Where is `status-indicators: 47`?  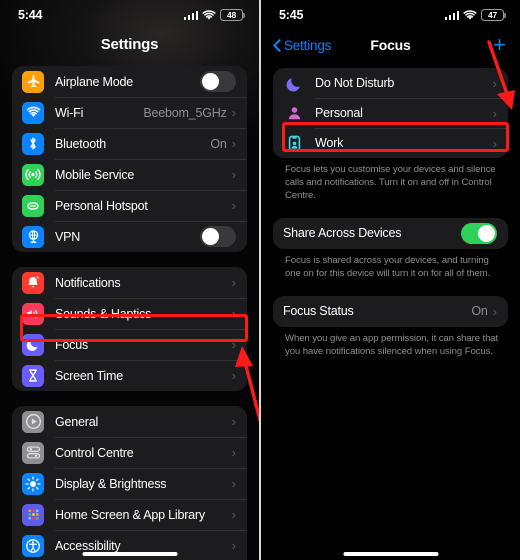
status-indicators: 47 is located at coordinates (475, 15).